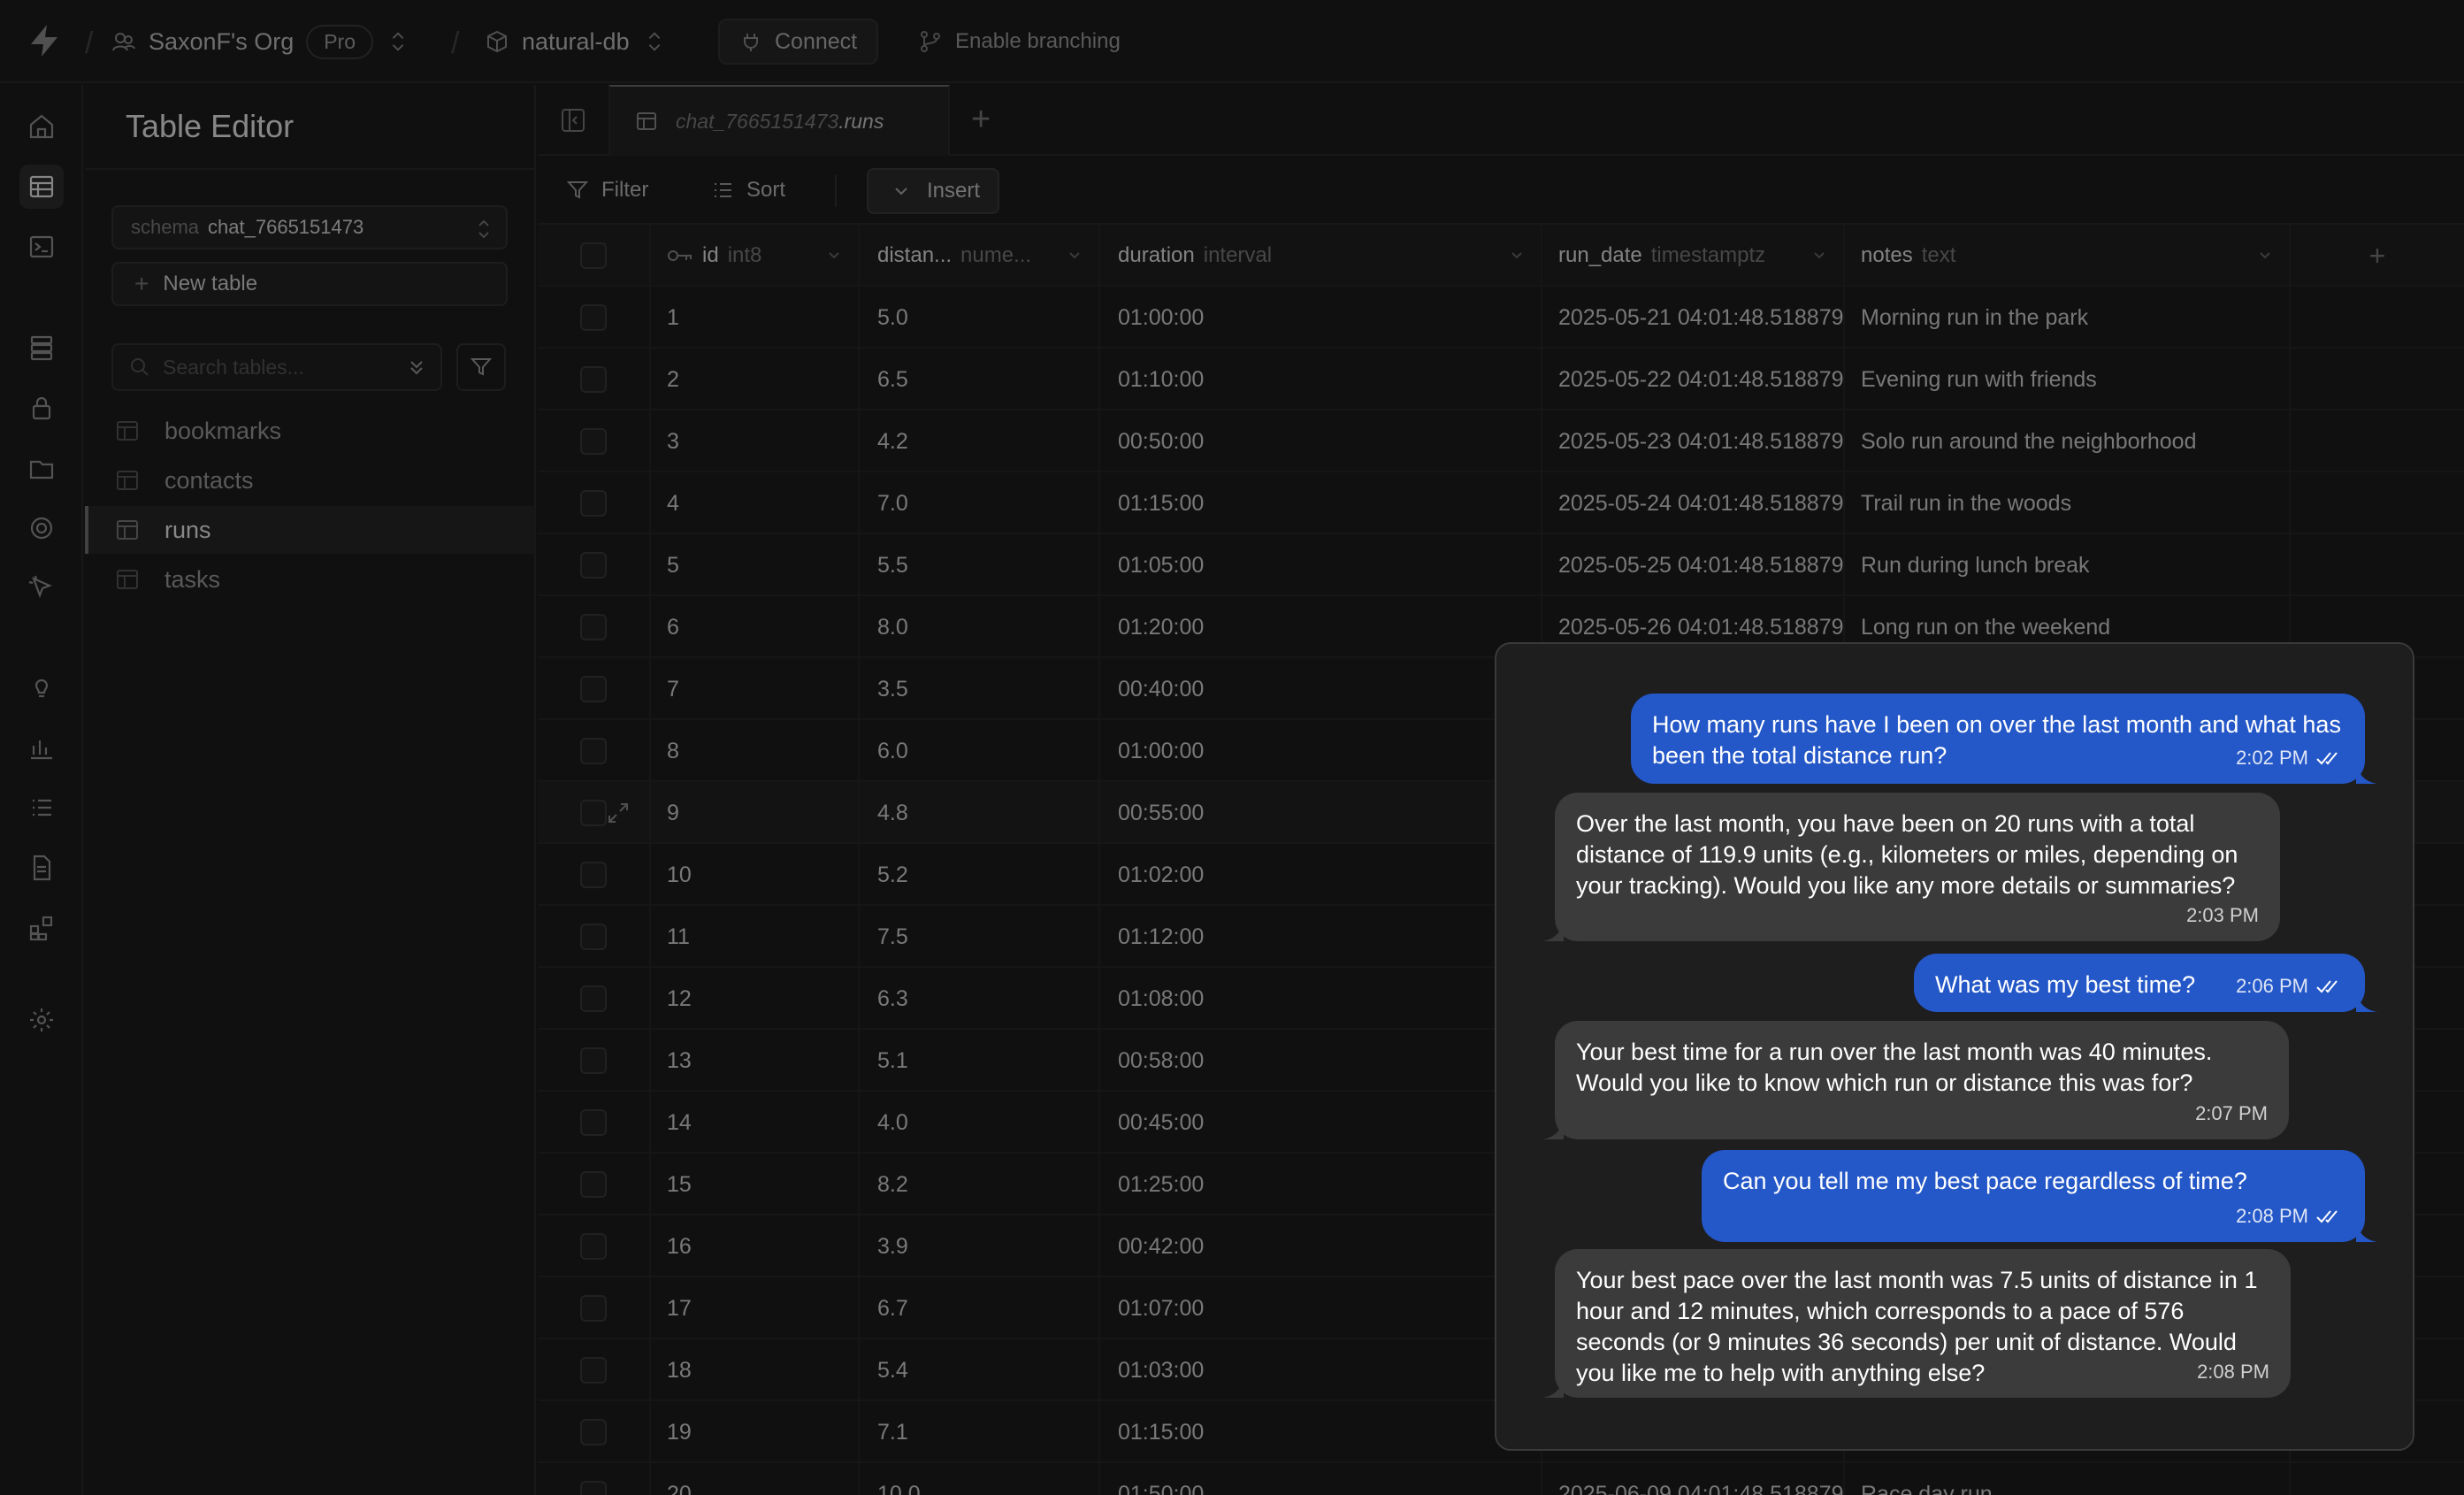 The image size is (2464, 1495). I want to click on chat-message-outgoing: What was my best time? 2:06 PM, so click(2139, 983).